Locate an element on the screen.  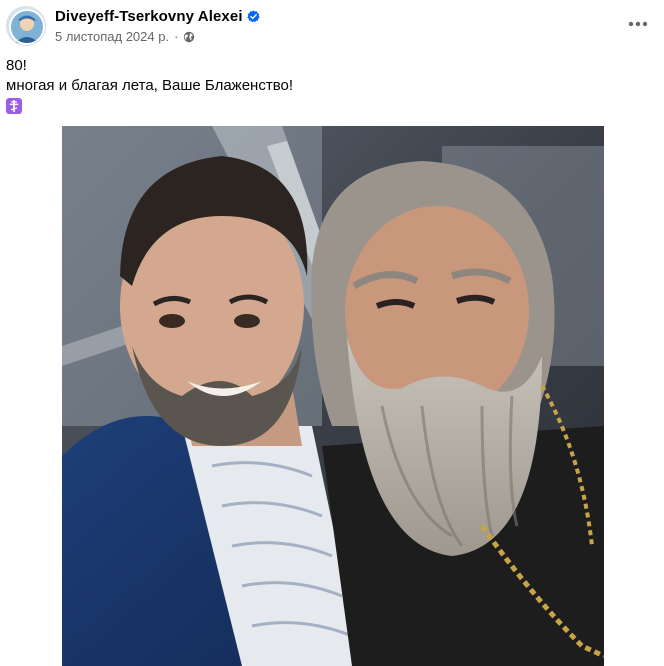
more-options-icon is located at coordinates (638, 24).